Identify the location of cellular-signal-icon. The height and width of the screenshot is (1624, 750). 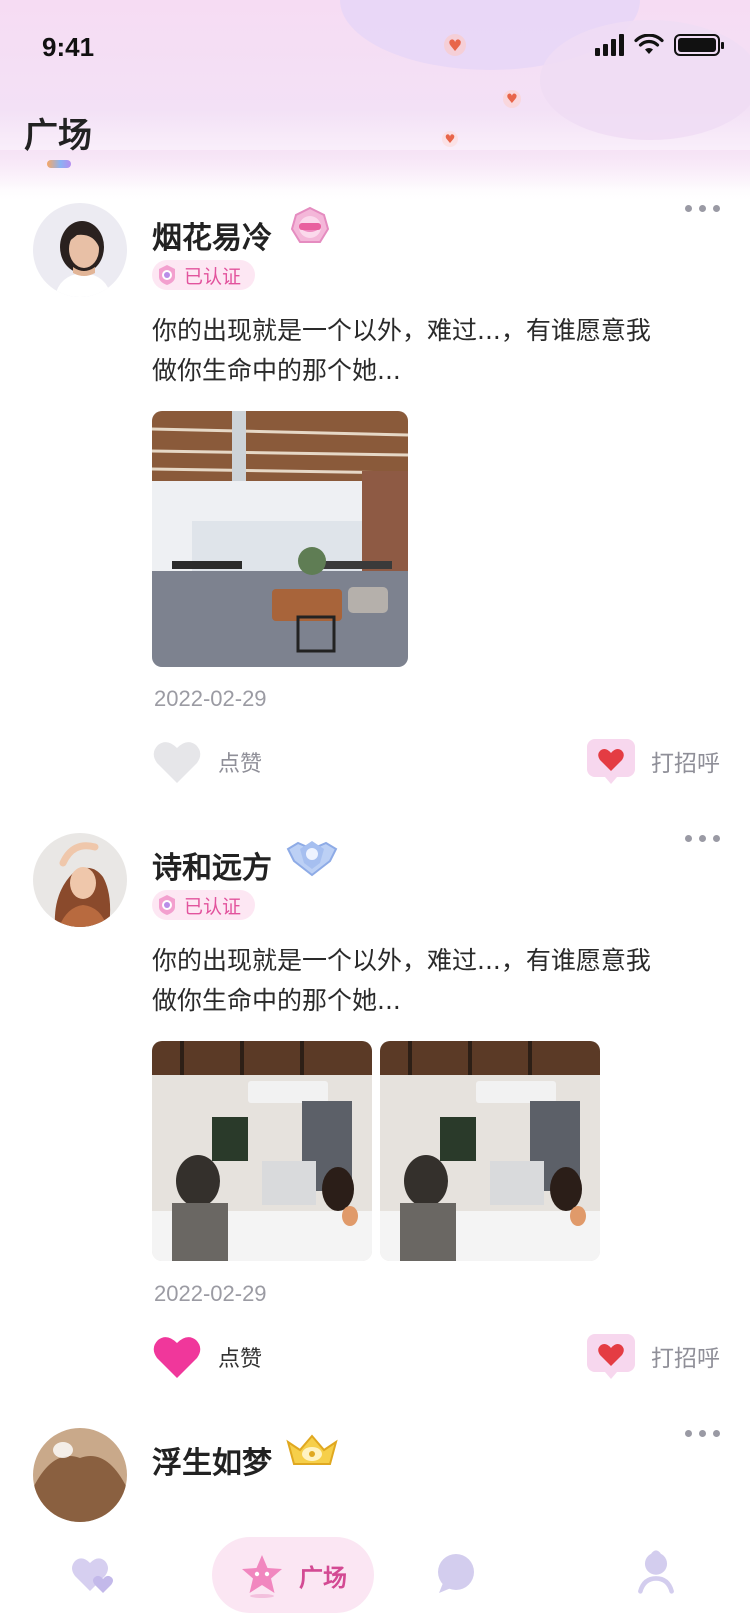
(609, 45).